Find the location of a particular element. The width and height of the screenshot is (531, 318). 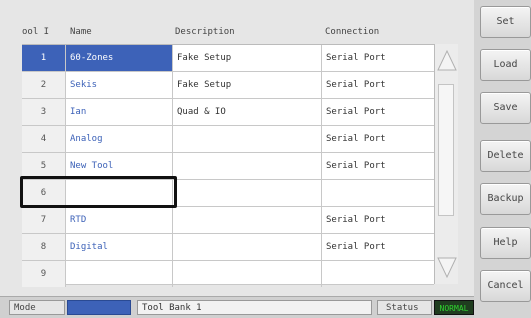

status-bar: Mode Tool Bank 1 Status NORMAL is located at coordinates (237, 307).